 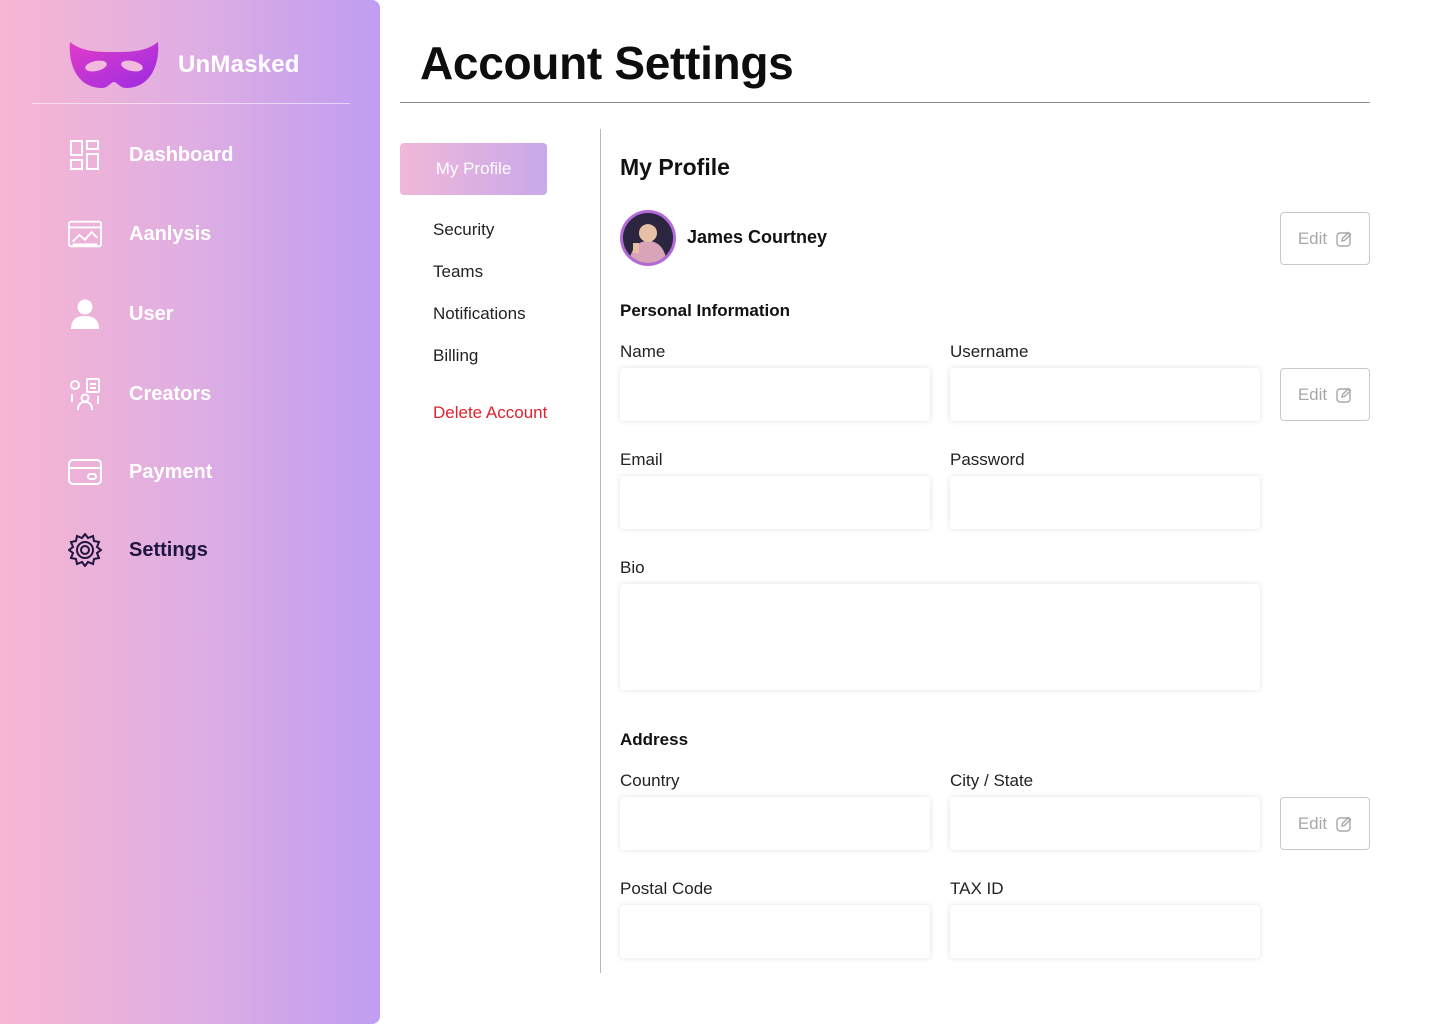 What do you see at coordinates (1105, 931) in the screenshot?
I see `tax-id-field` at bounding box center [1105, 931].